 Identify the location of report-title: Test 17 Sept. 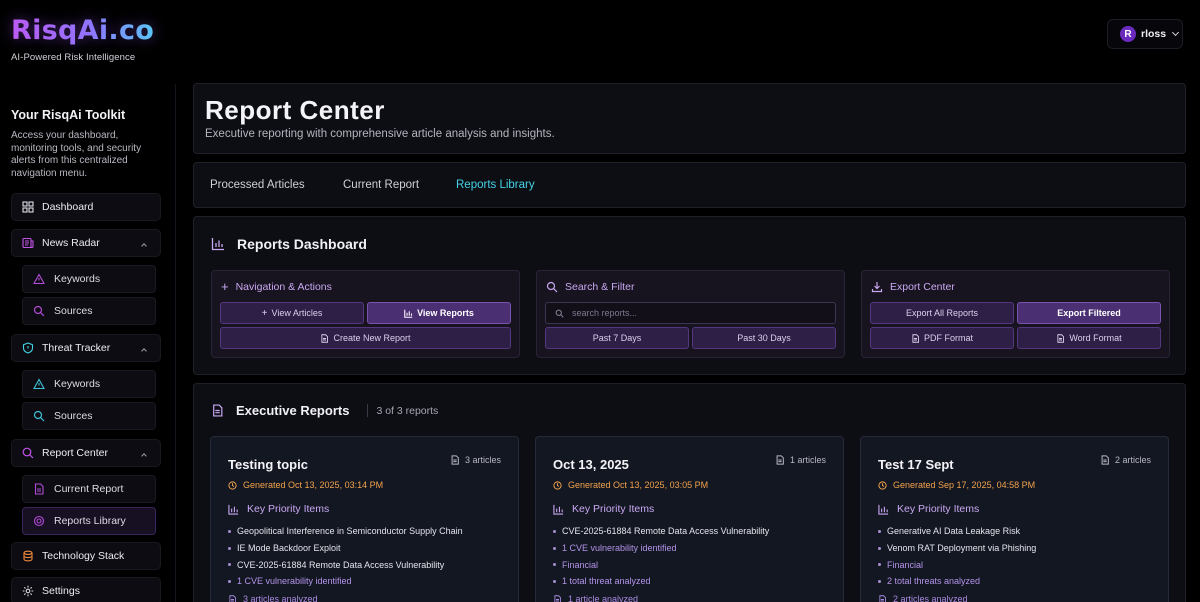
(916, 464).